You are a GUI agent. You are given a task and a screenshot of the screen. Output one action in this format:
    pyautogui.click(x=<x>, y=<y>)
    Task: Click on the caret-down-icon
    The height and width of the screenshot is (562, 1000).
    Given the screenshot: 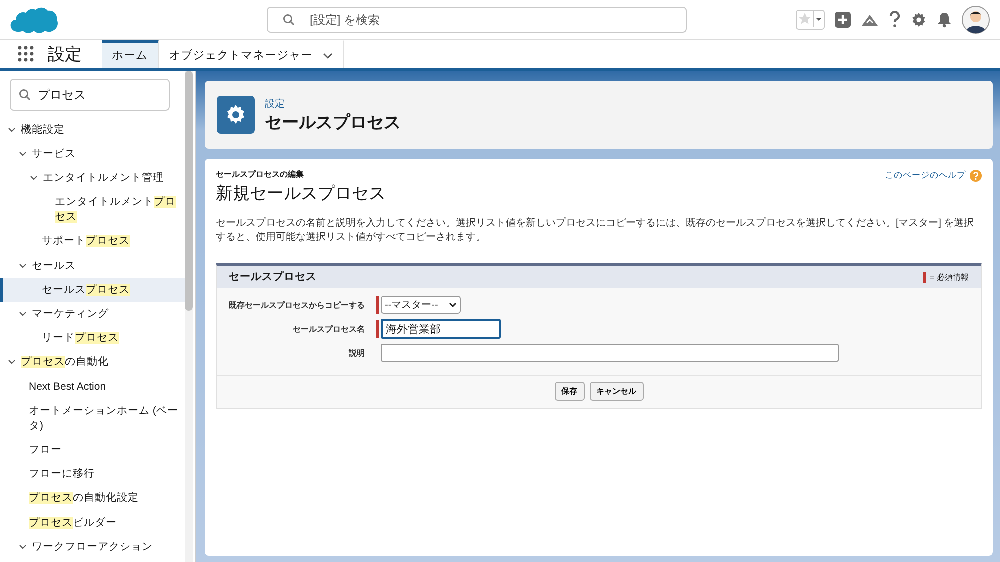 What is the action you would take?
    pyautogui.click(x=818, y=18)
    